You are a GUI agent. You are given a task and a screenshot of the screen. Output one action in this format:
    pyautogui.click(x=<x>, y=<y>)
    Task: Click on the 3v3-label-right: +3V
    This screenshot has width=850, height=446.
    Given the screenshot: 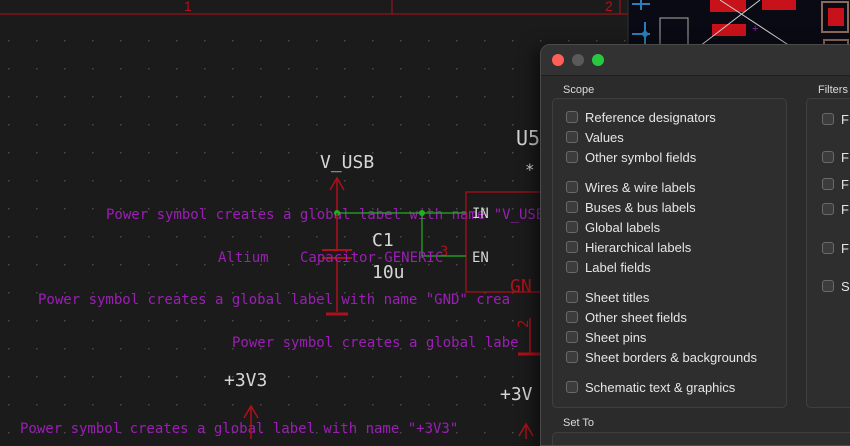 What is the action you would take?
    pyautogui.click(x=516, y=394)
    